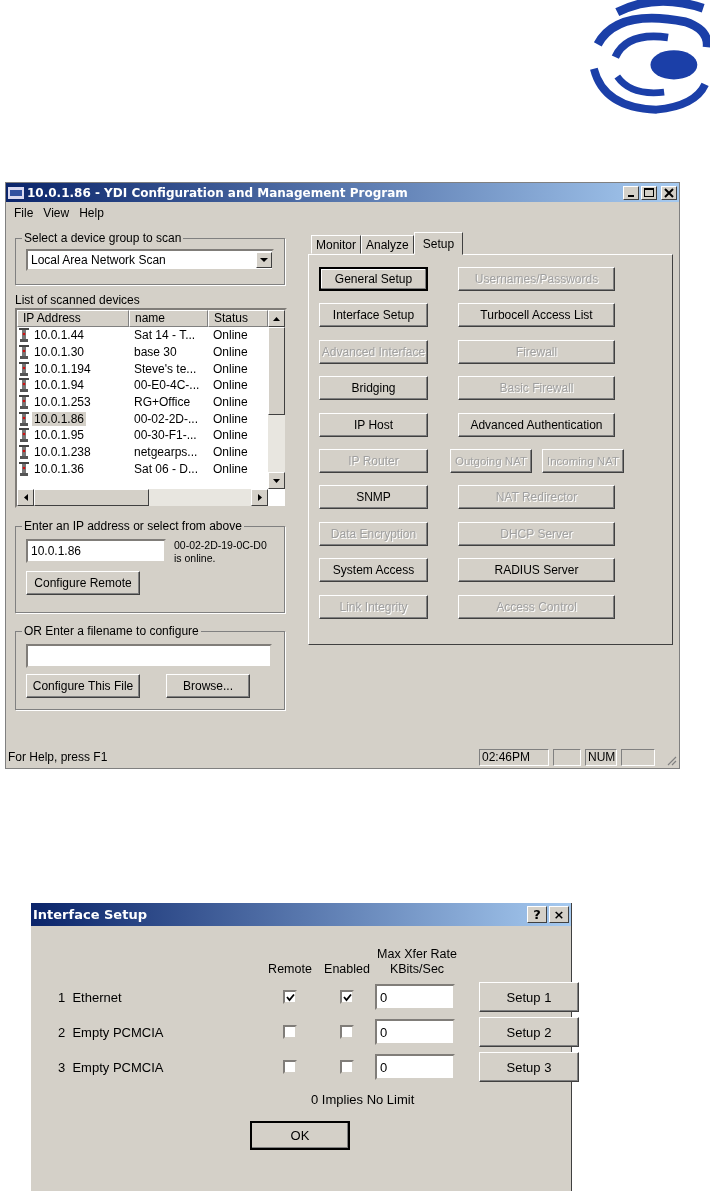  I want to click on device-row: 10.0.1.95 00-30-F1-... Online, so click(142, 435).